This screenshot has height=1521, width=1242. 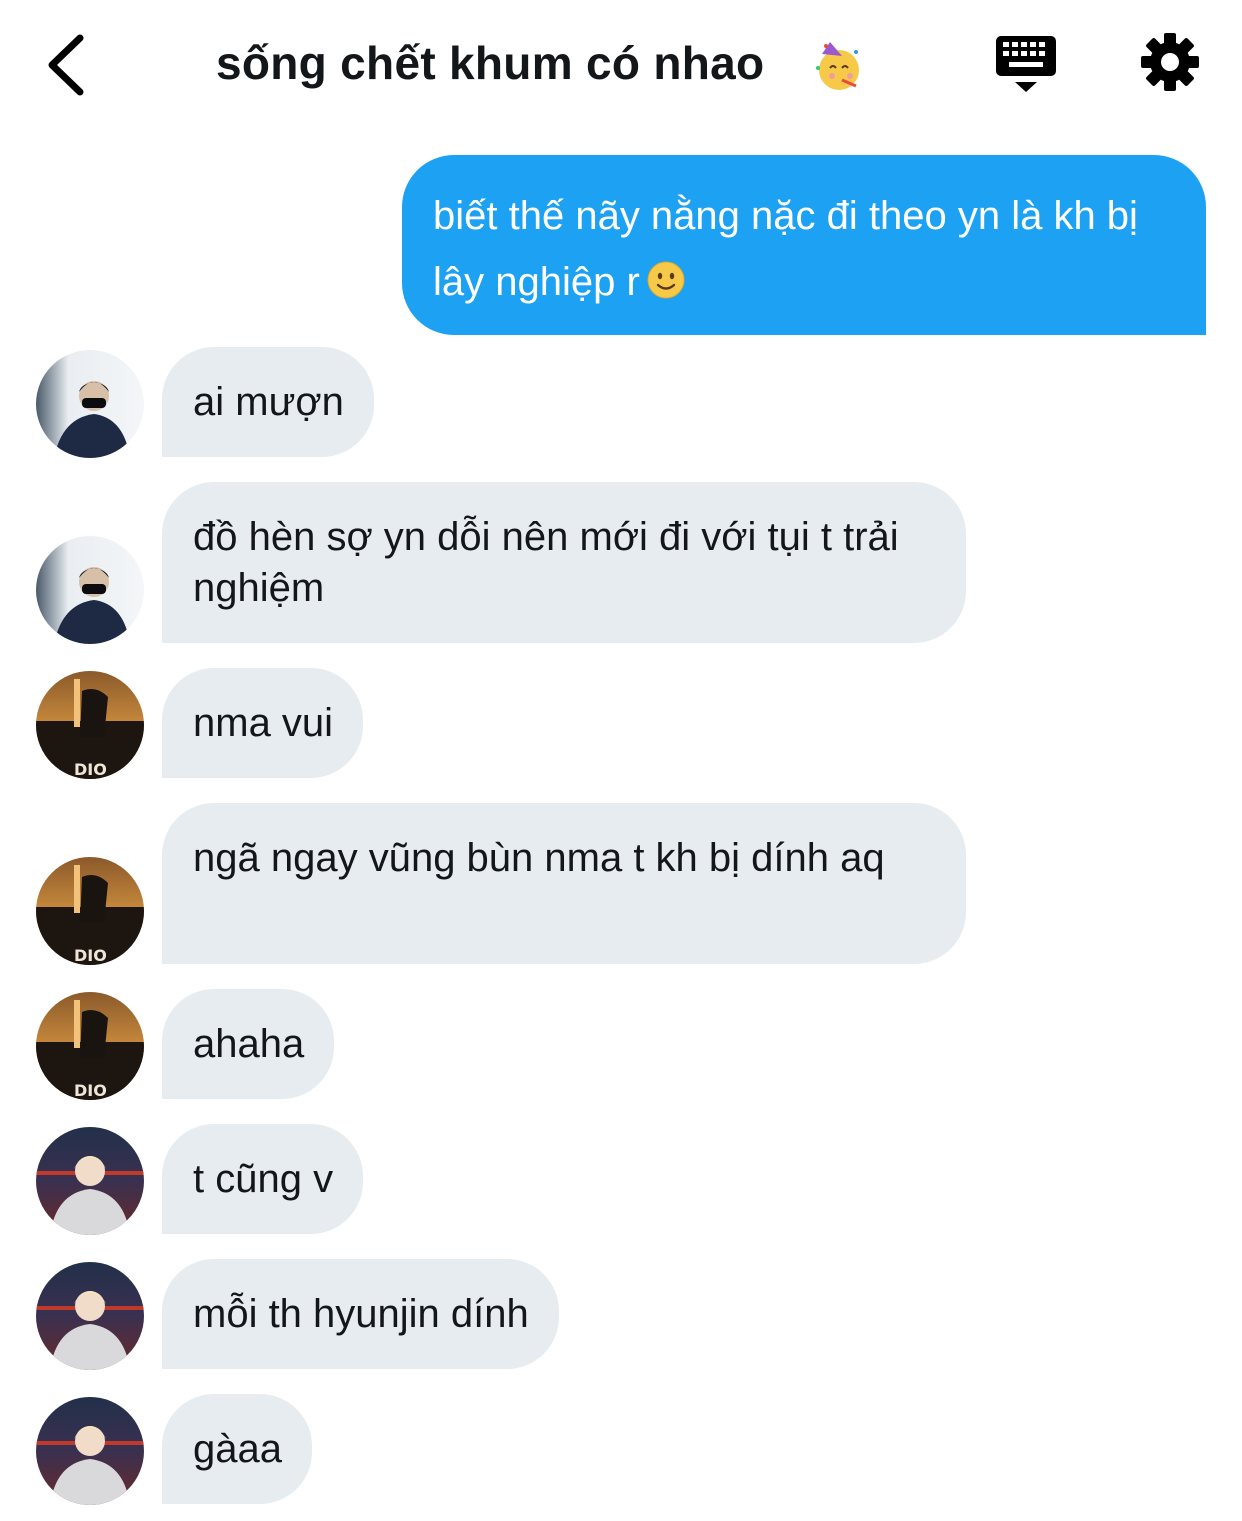 I want to click on slightly-smiling-face-icon, so click(x=666, y=280).